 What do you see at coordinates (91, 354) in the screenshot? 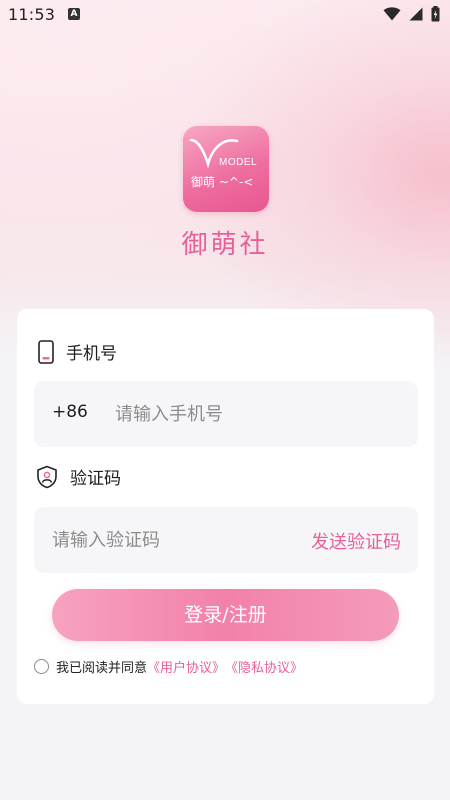
I see `phone-label: 手机号` at bounding box center [91, 354].